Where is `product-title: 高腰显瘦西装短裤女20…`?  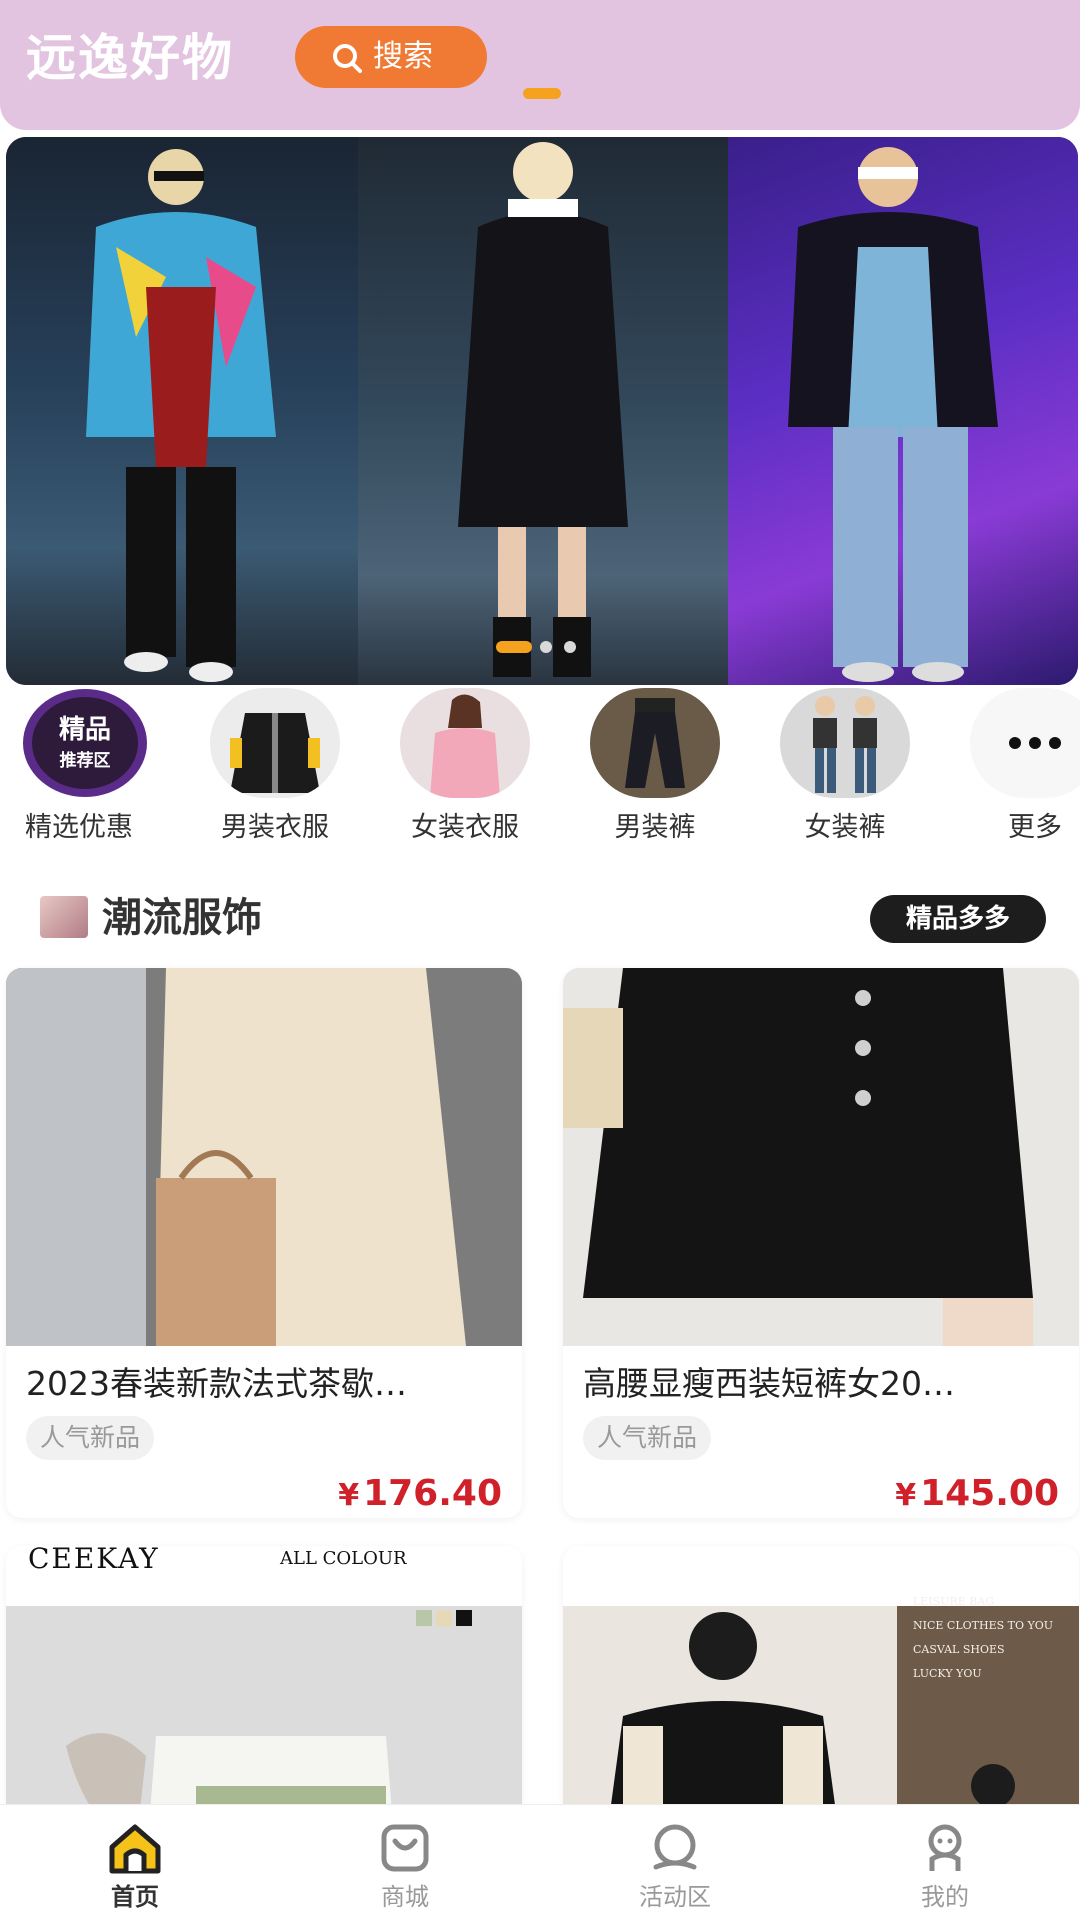
product-title: 高腰显瘦西装短裤女20… is located at coordinates (769, 1383).